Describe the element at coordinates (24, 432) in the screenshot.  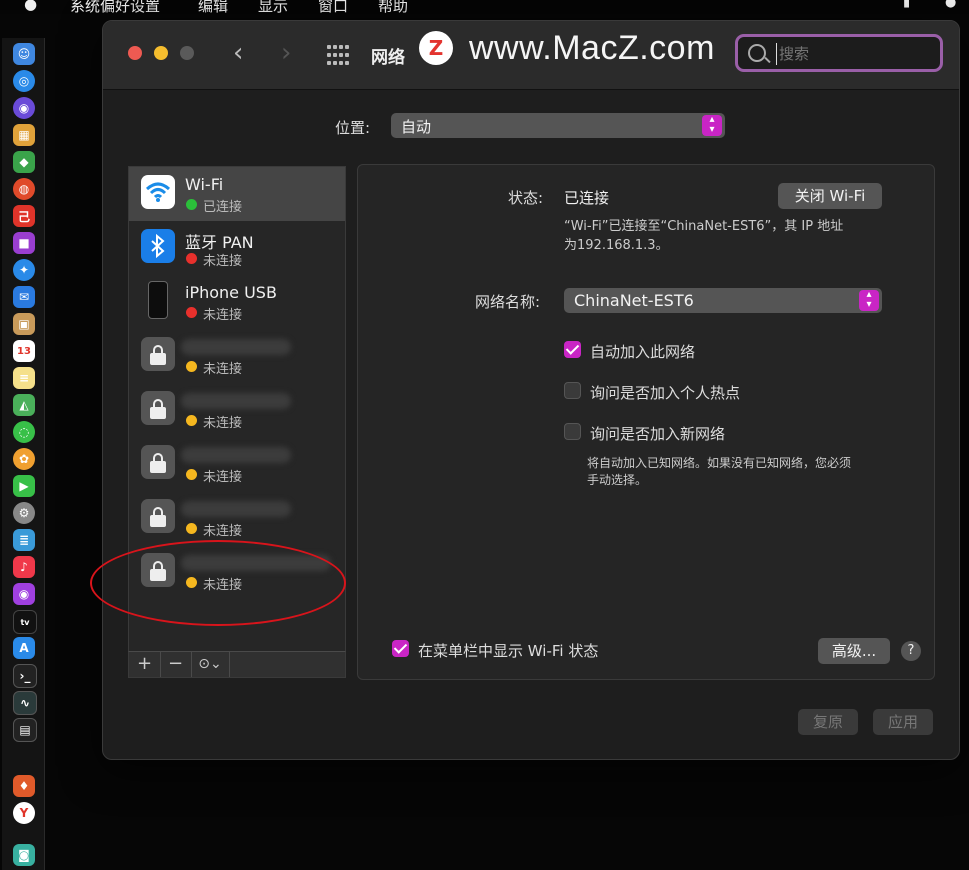
I see `messages-icon: ◌` at that location.